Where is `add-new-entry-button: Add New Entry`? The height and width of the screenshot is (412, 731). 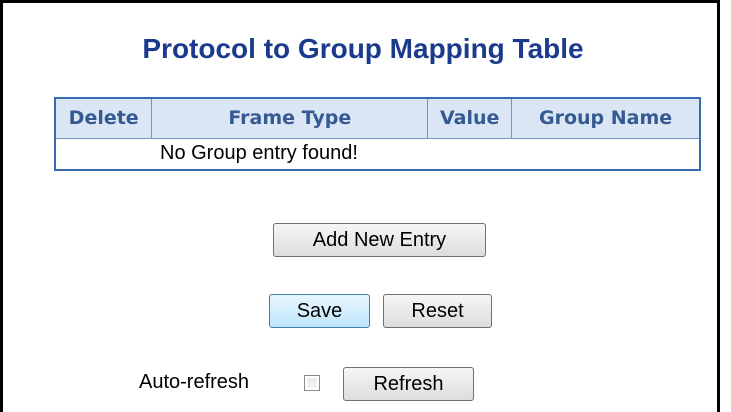
add-new-entry-button: Add New Entry is located at coordinates (379, 240).